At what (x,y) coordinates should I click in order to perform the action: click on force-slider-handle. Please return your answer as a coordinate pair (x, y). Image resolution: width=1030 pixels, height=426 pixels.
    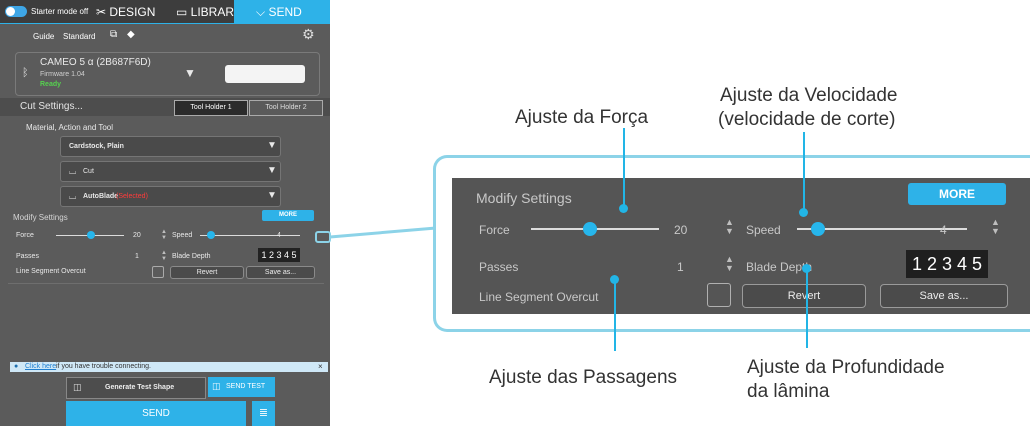
    Looking at the image, I should click on (91, 235).